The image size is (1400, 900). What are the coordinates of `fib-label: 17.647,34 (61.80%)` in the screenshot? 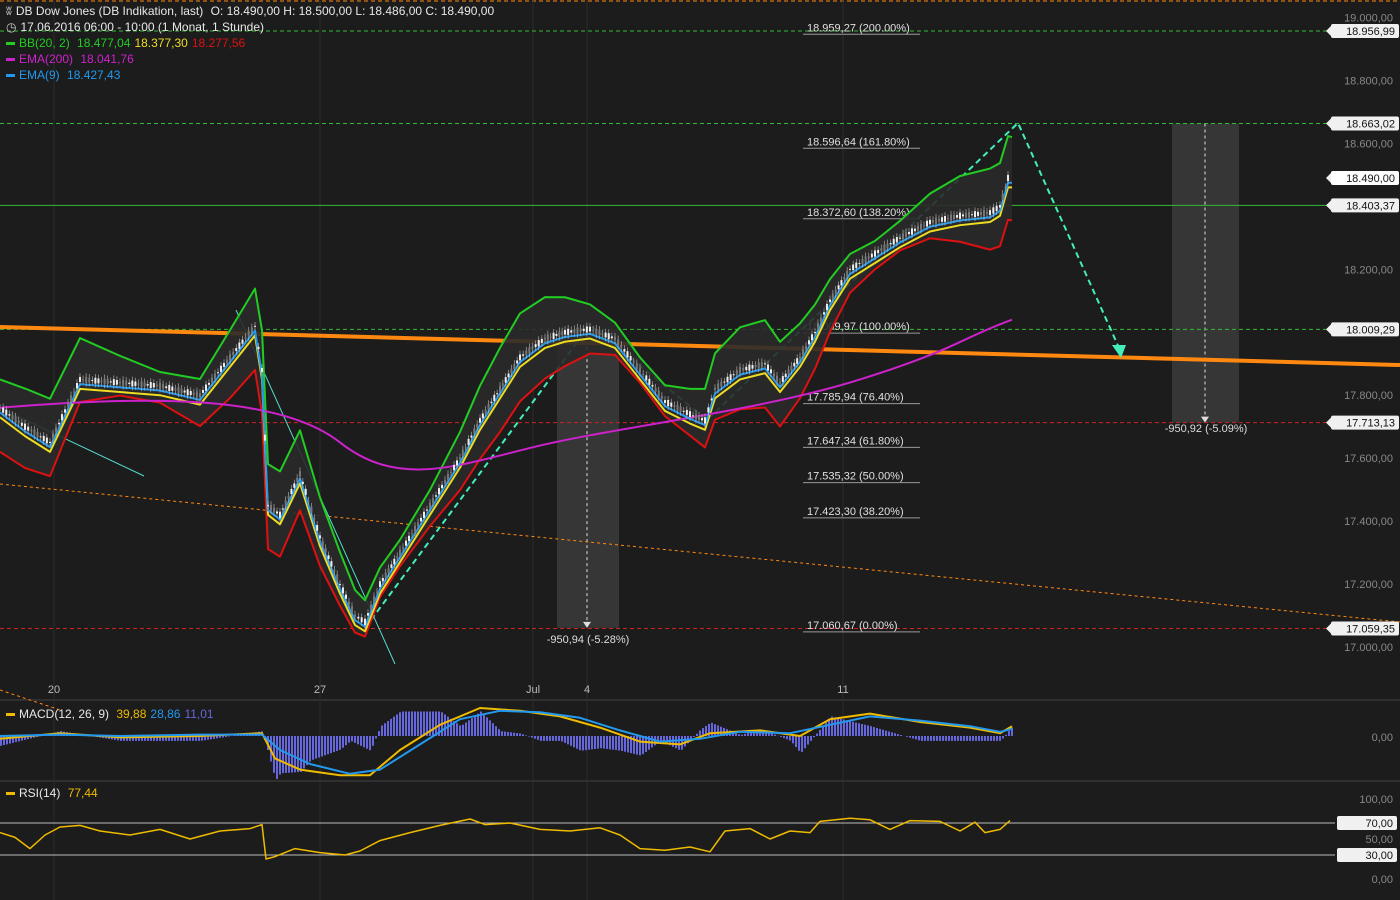 It's located at (855, 441).